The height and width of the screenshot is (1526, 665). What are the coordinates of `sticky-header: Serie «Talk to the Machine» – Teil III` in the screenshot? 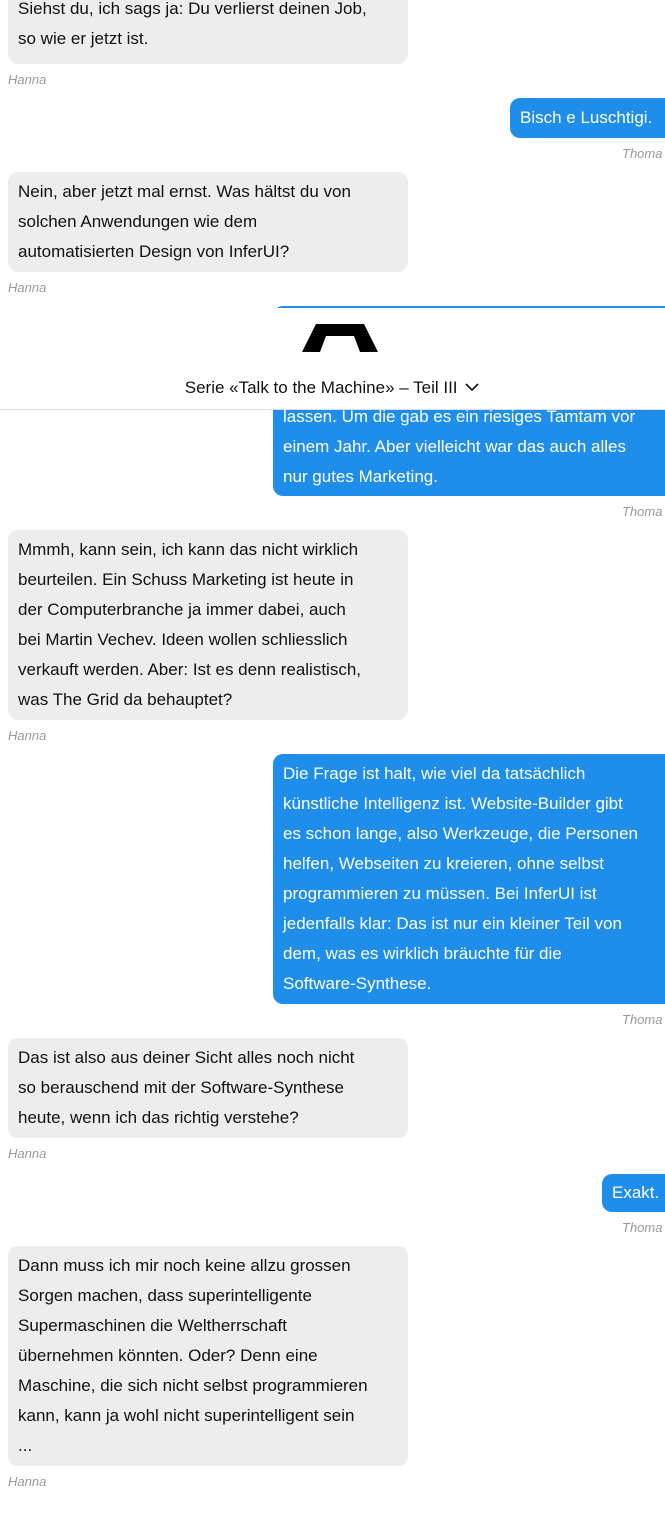 It's located at (332, 359).